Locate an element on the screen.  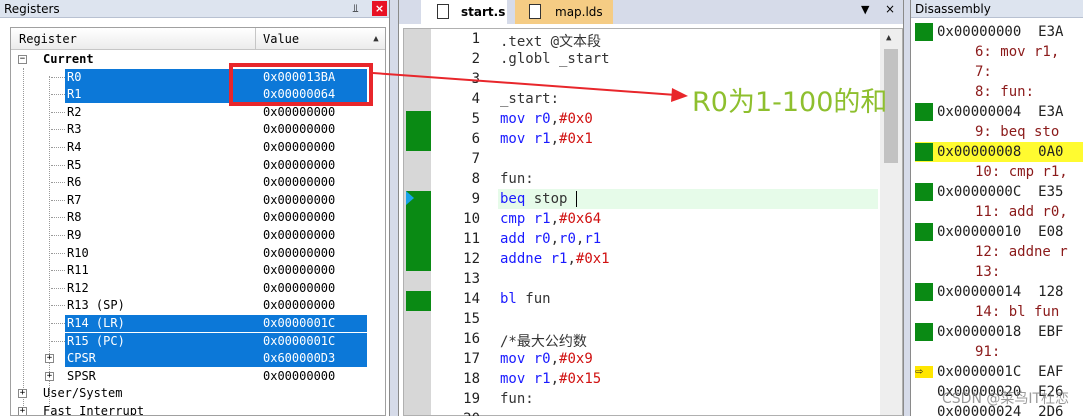
disassembly-source-row: 13: is located at coordinates (999, 272).